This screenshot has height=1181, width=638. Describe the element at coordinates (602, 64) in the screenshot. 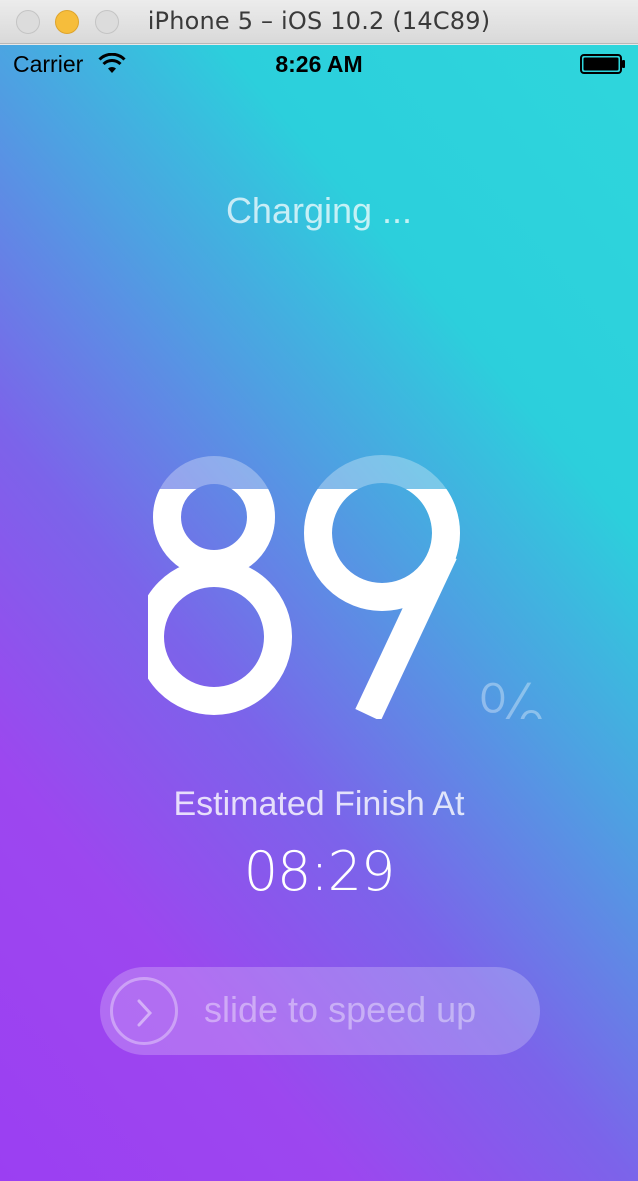

I see `battery-icon` at that location.